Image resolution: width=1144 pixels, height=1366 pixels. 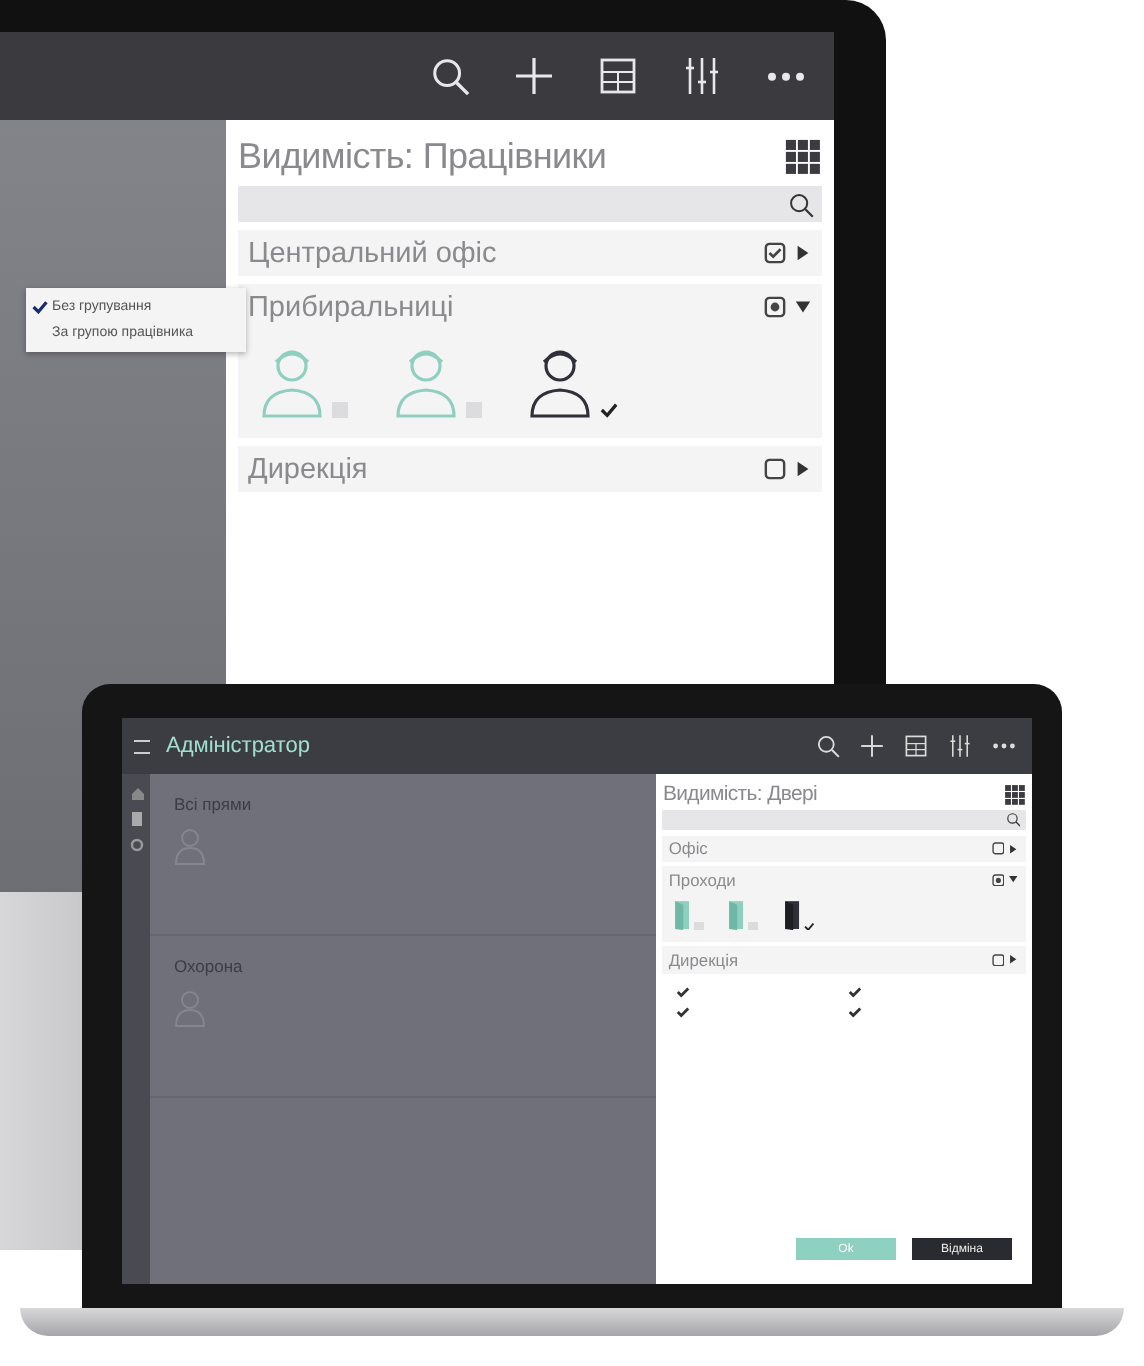 I want to click on group-name: Проходи, so click(x=702, y=880).